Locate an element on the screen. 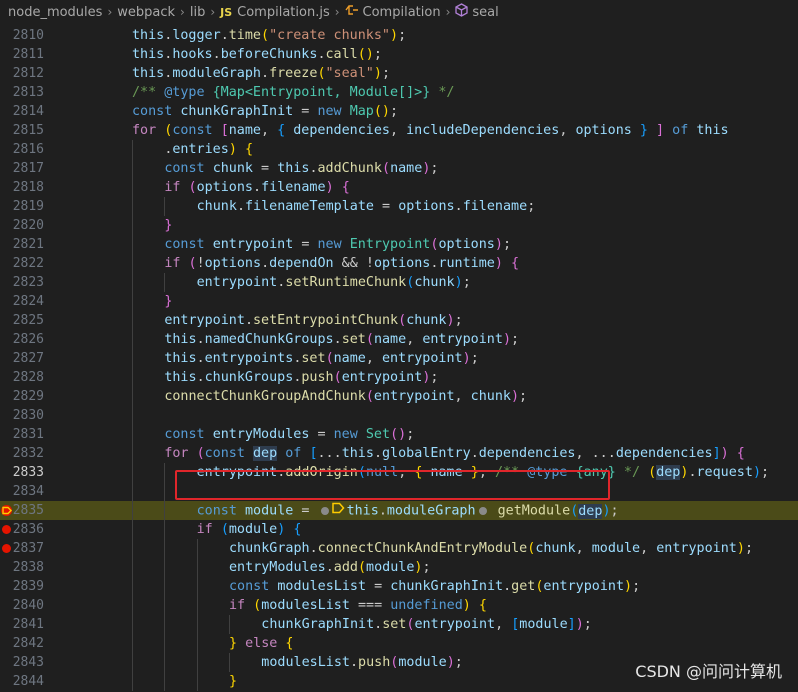 Image resolution: width=798 pixels, height=692 pixels. code-line: 2811 this.hooks.beforeChunks.call(); is located at coordinates (399, 54).